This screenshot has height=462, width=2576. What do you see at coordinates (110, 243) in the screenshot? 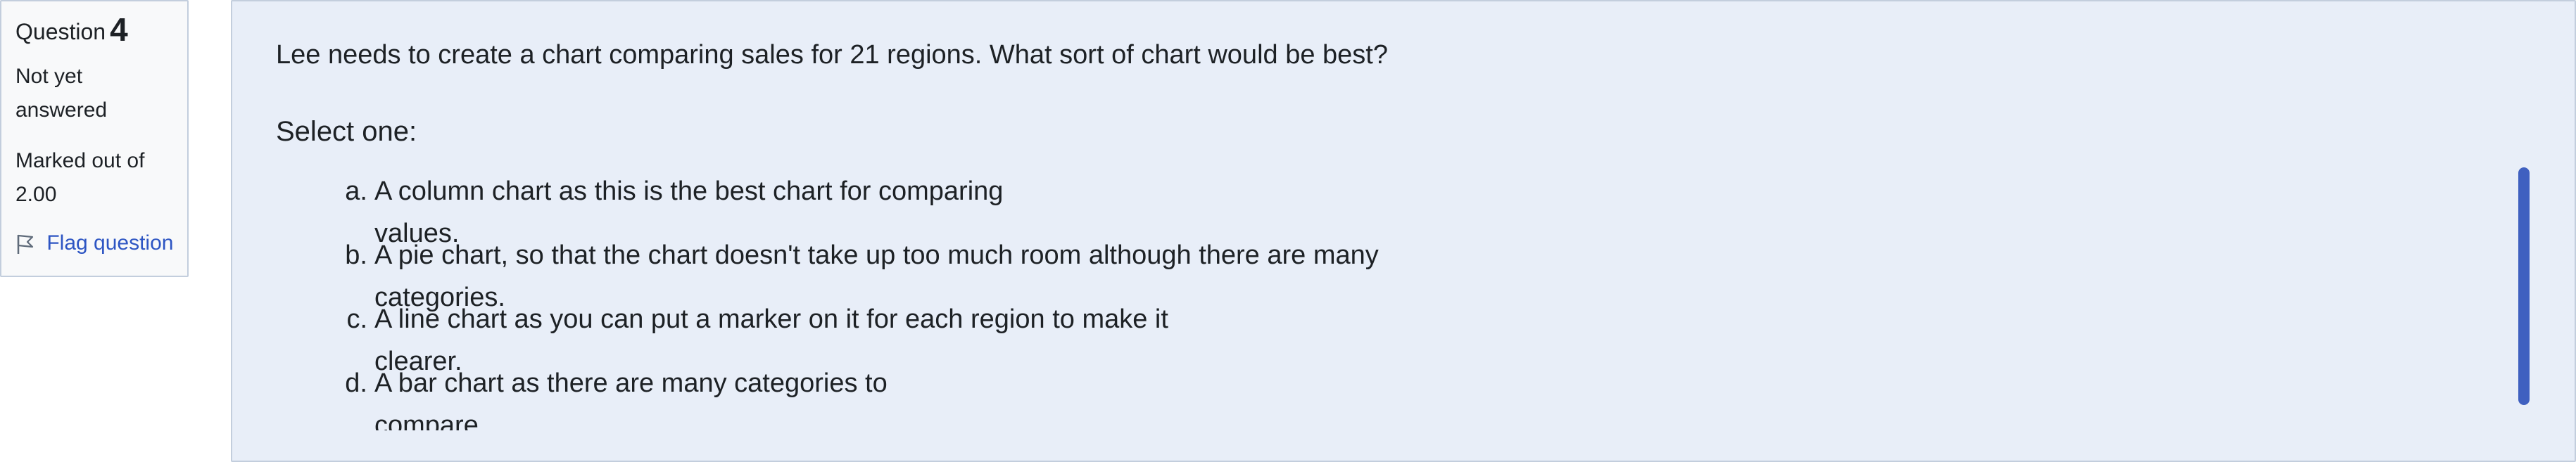
I see `flag-question-label: Flag question` at bounding box center [110, 243].